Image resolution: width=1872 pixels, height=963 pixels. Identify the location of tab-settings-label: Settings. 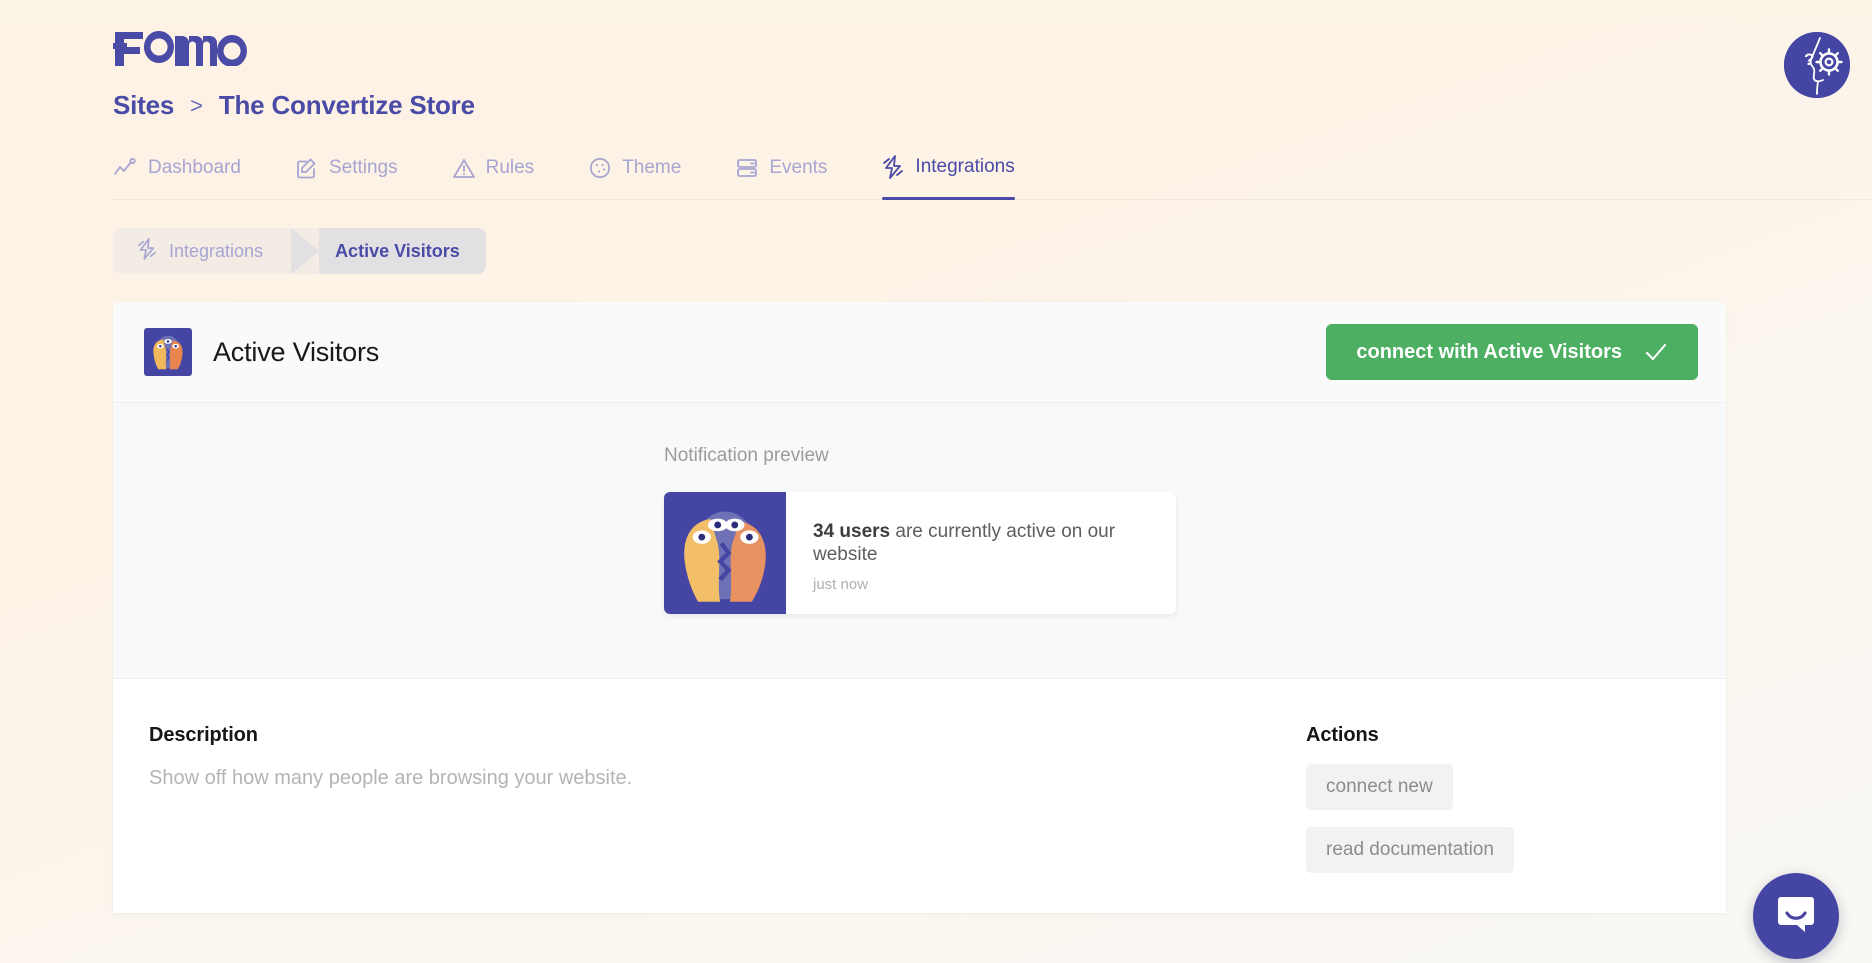
(363, 167).